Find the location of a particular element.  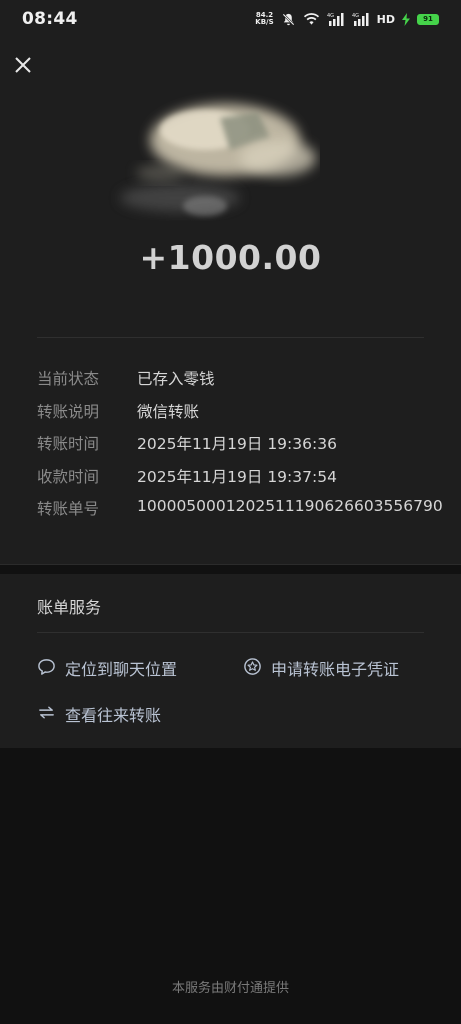

detail-label: 收款时间 is located at coordinates (68, 476).